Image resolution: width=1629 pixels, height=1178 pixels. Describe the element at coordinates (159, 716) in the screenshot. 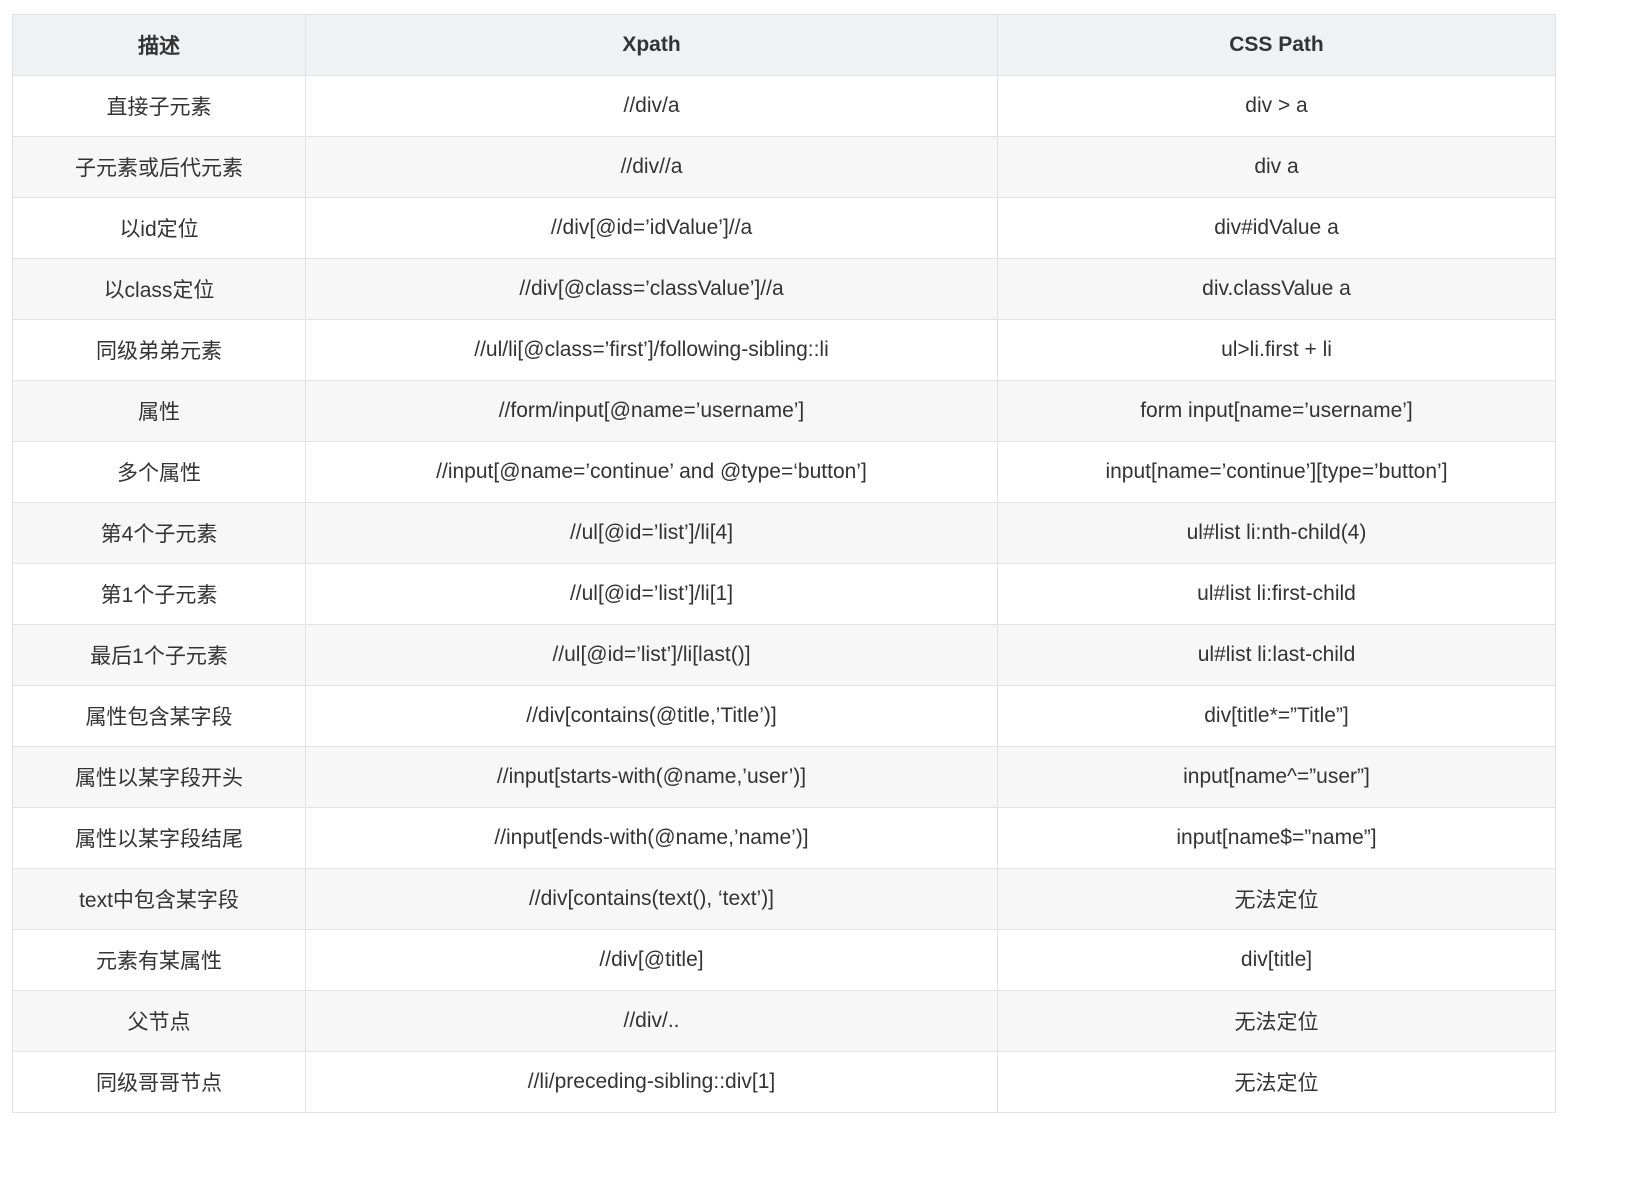

I see `cell-description: 属性包含某字段` at that location.